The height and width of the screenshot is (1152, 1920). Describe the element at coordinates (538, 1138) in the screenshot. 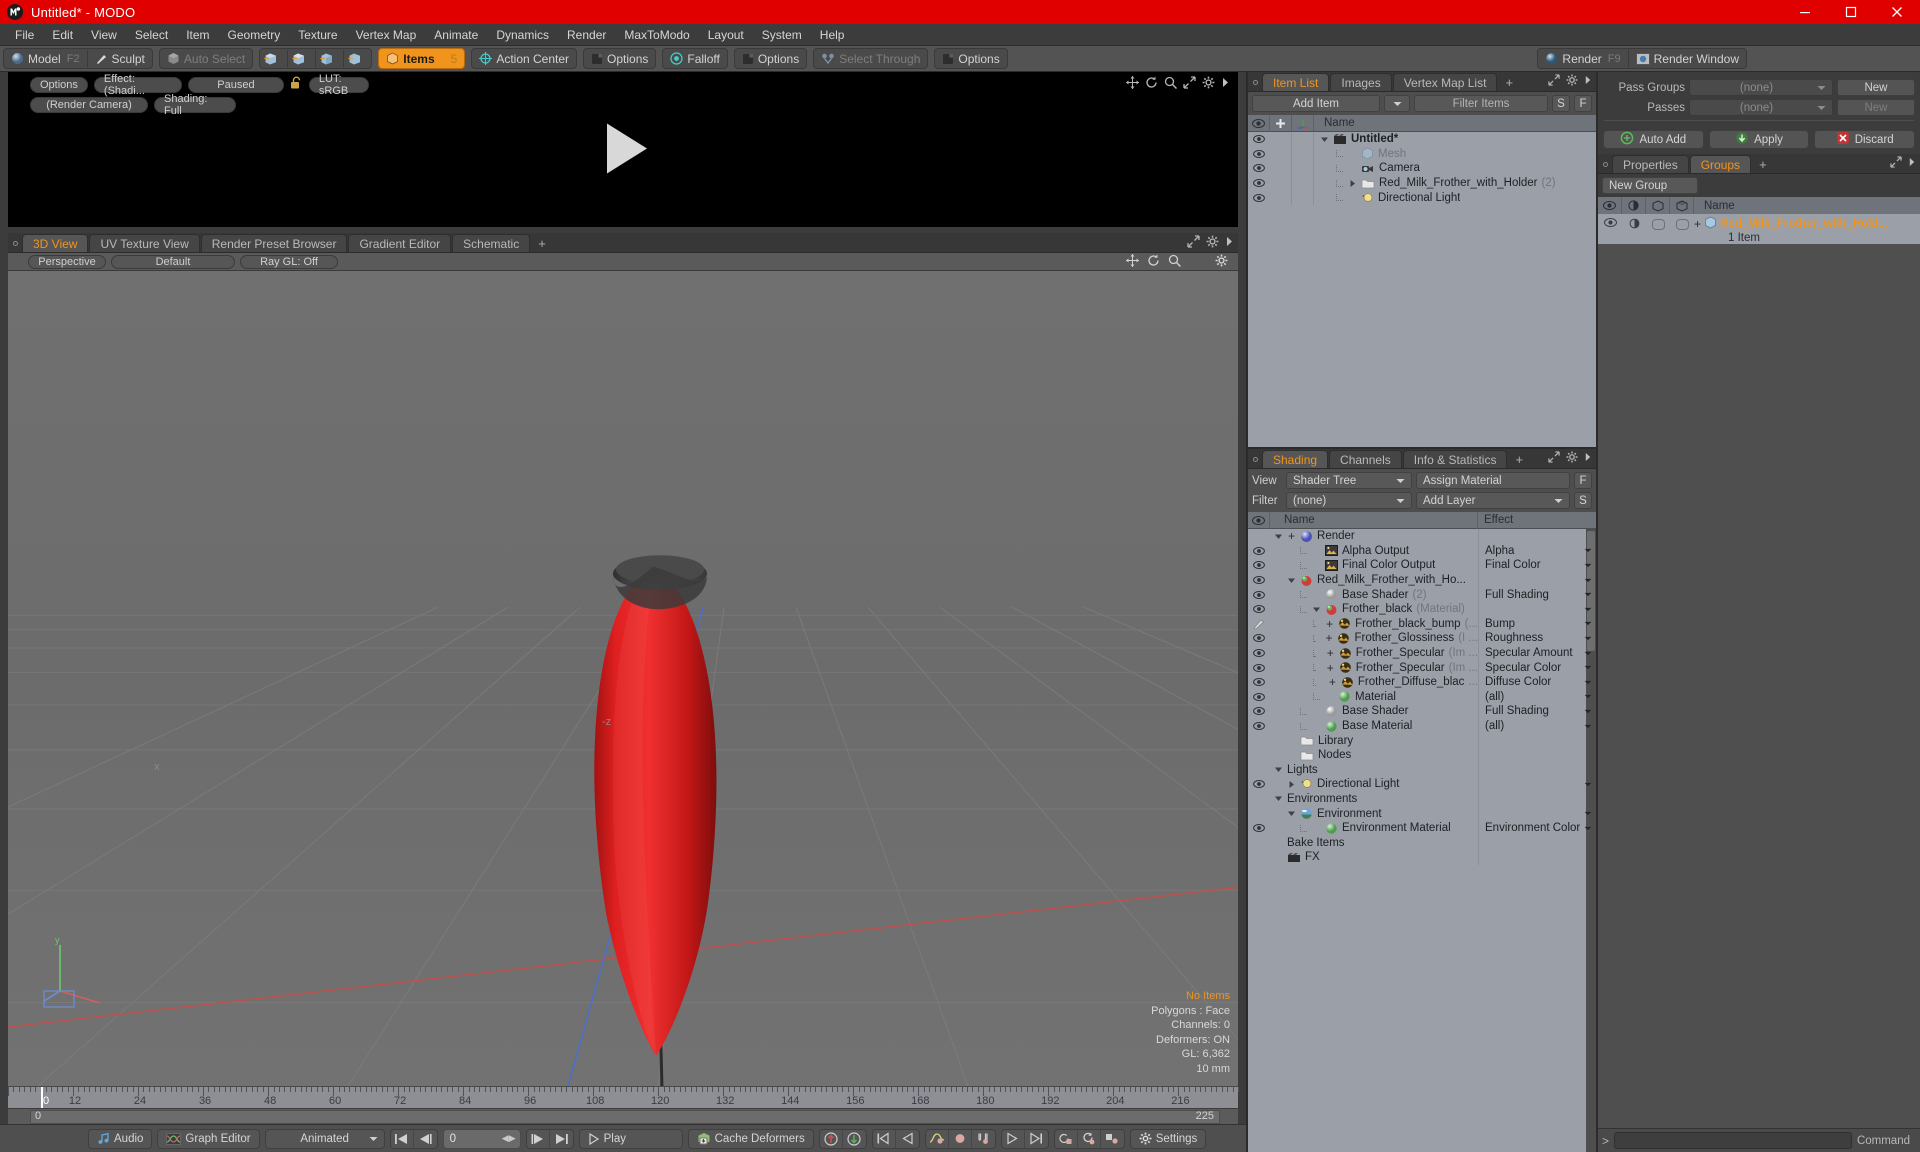

I see `next-key-button` at that location.